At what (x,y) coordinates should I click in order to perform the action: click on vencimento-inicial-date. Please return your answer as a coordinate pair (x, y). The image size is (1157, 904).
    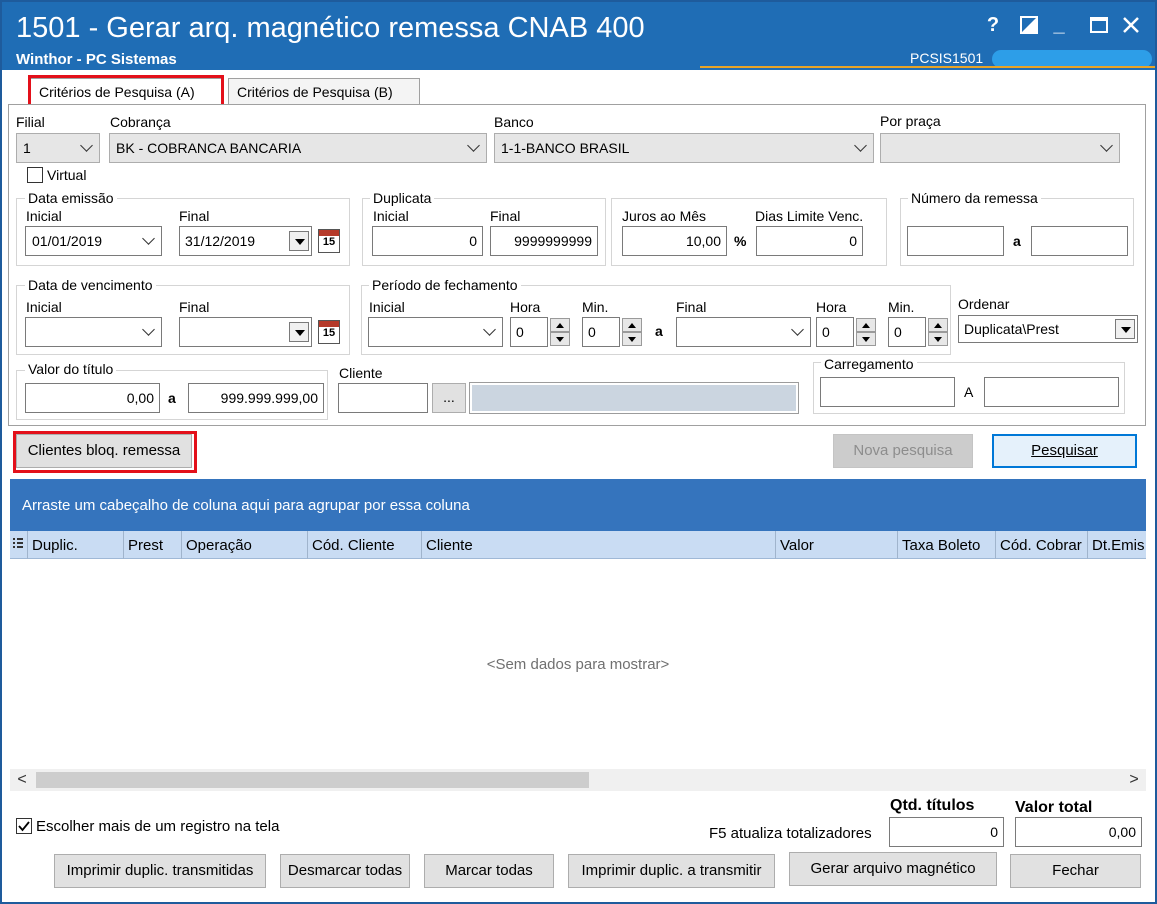
    Looking at the image, I should click on (93, 332).